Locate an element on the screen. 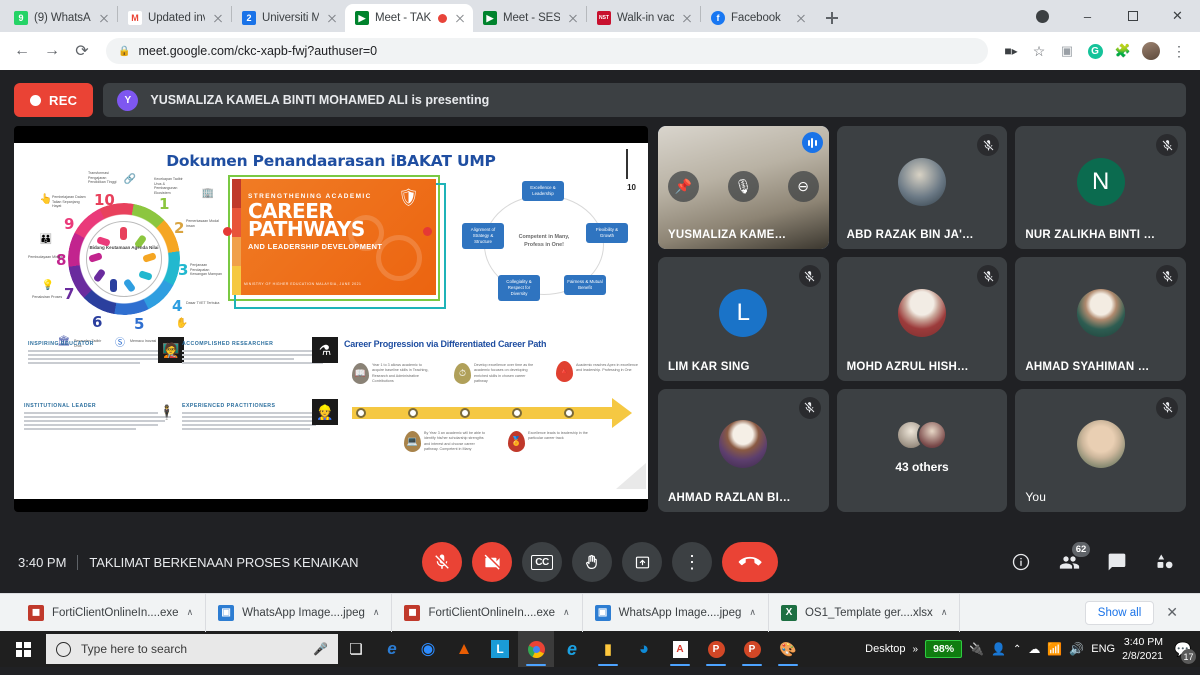  browser-tab-3-active: ▶ Meet - TAKLI is located at coordinates (409, 18).